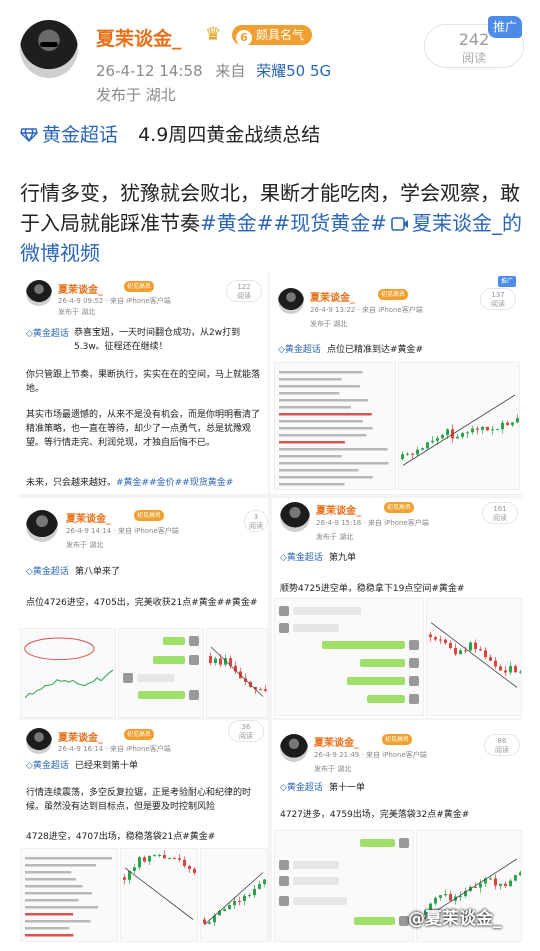  Describe the element at coordinates (146, 603) in the screenshot. I see `card-text: 点位4726进空，4705出，完美收获21点#黄金##黄金#` at that location.